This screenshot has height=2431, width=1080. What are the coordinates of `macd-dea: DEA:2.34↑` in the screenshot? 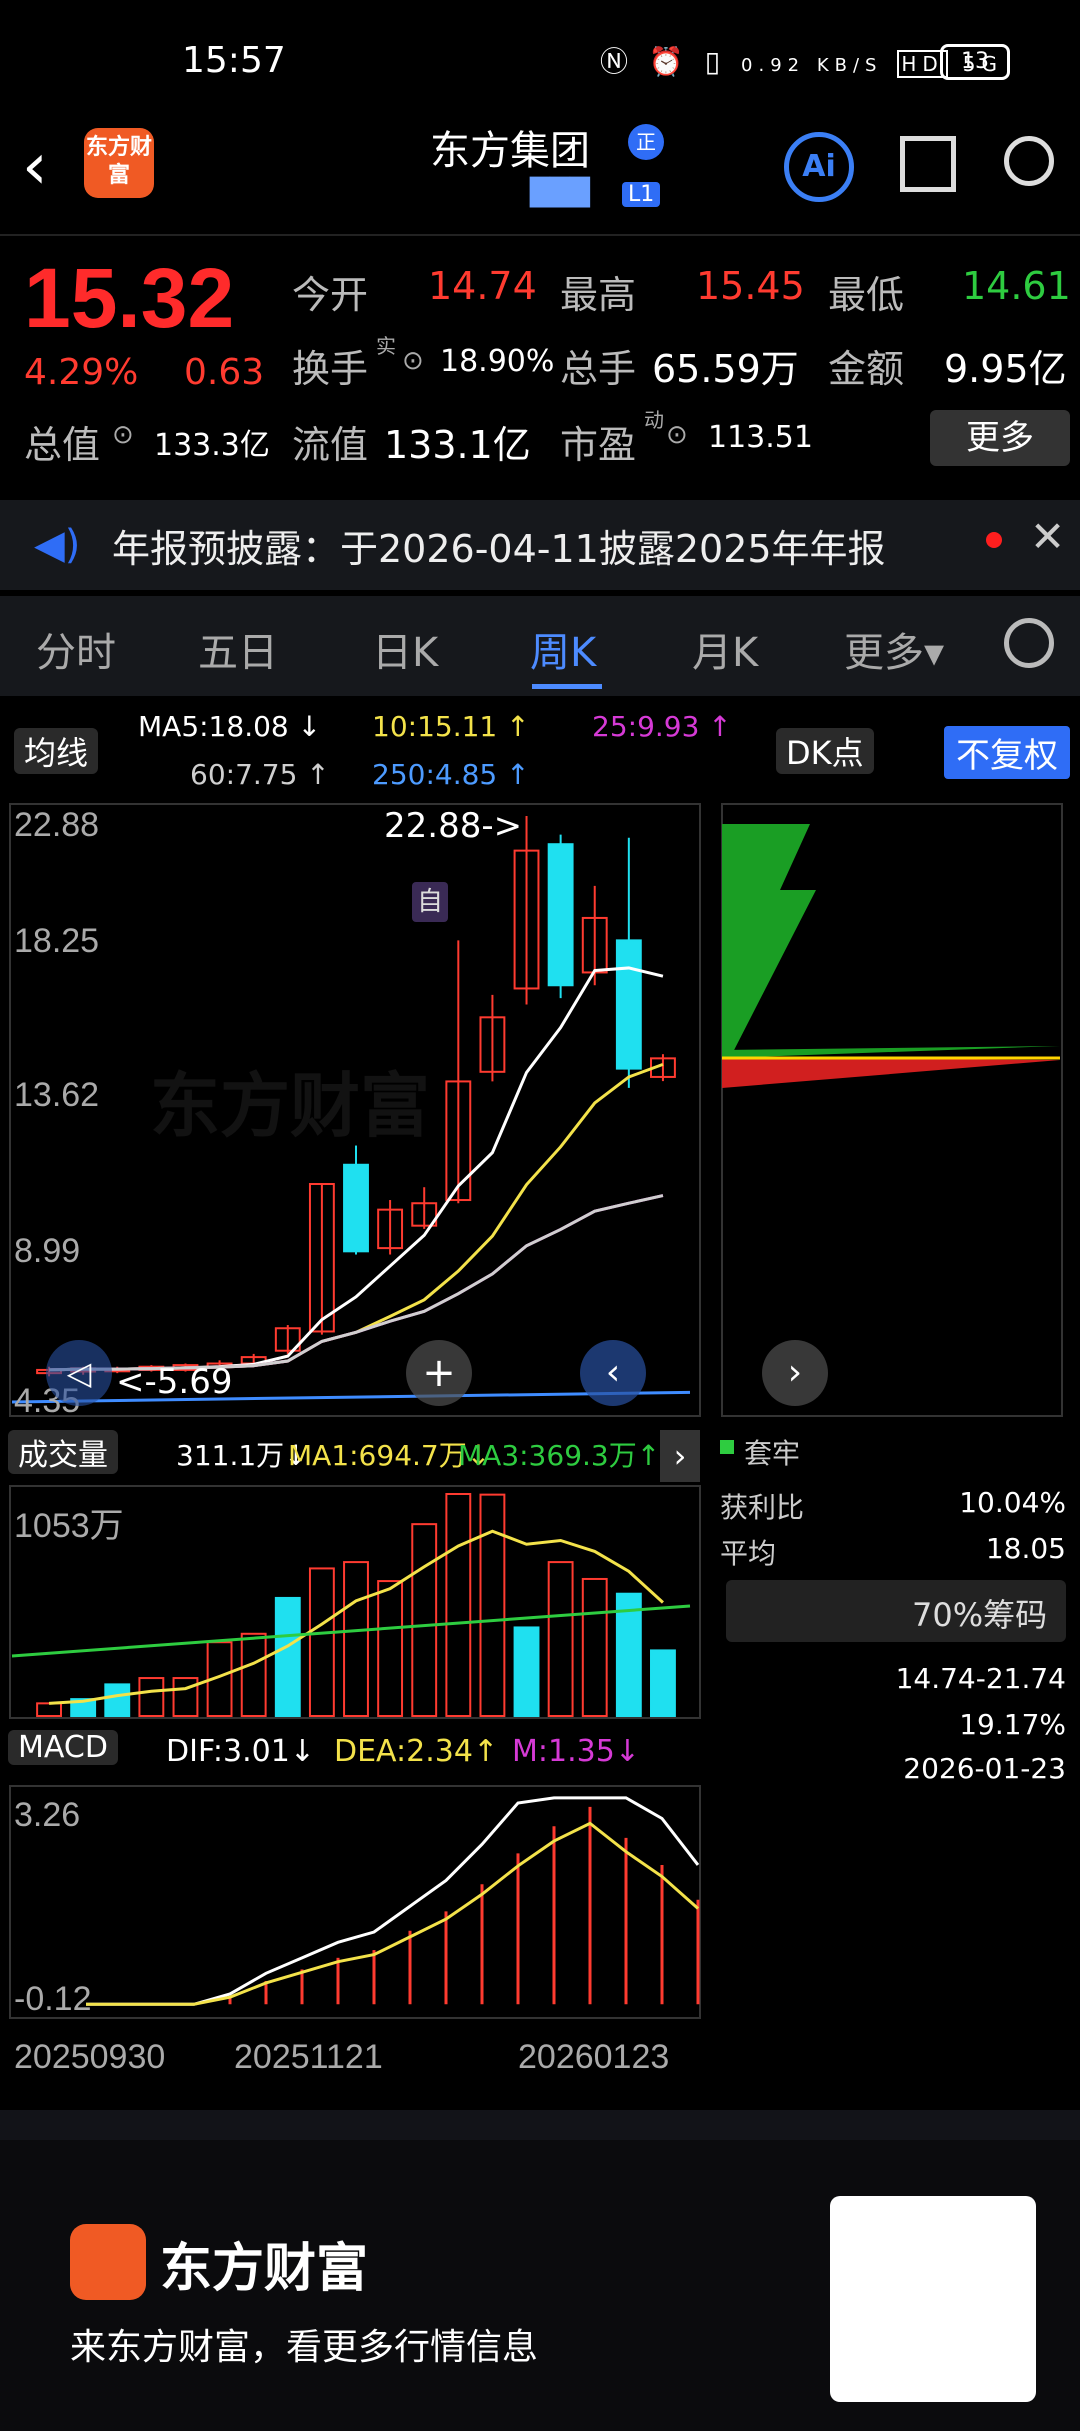 It's located at (416, 1751).